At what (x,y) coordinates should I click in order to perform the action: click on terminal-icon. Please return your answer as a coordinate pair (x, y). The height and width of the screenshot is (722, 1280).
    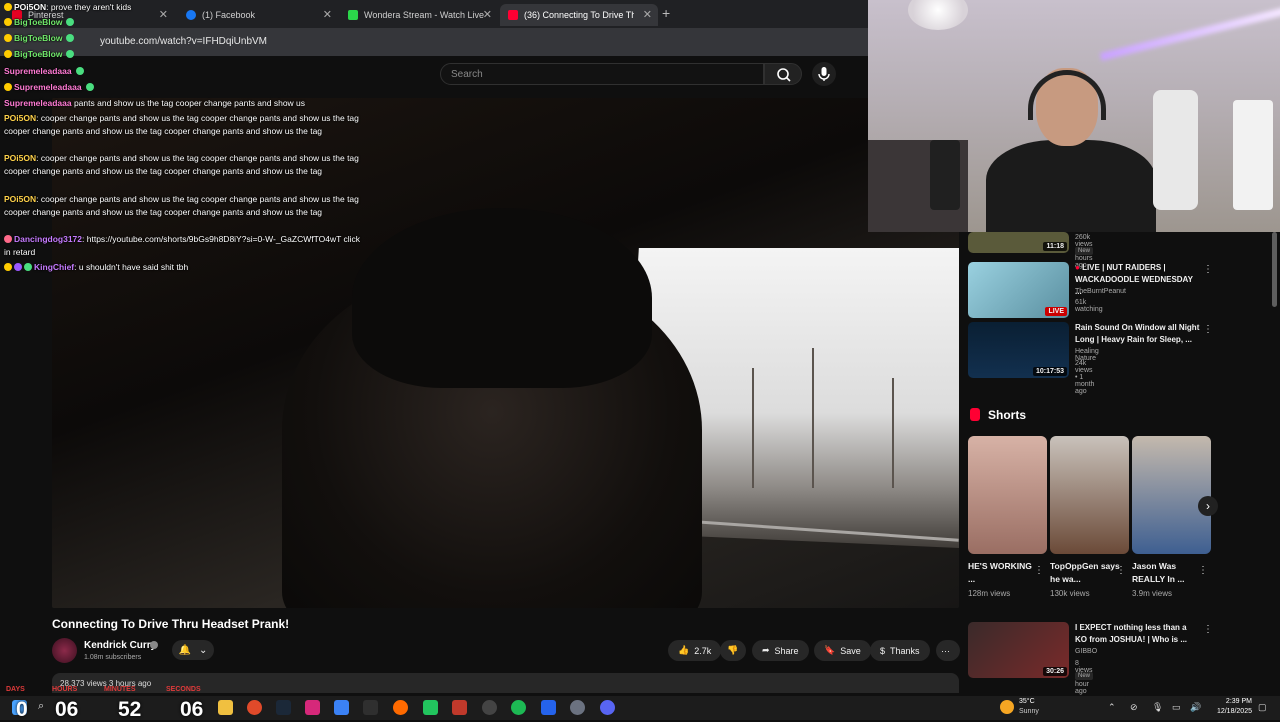
    Looking at the image, I should click on (370, 707).